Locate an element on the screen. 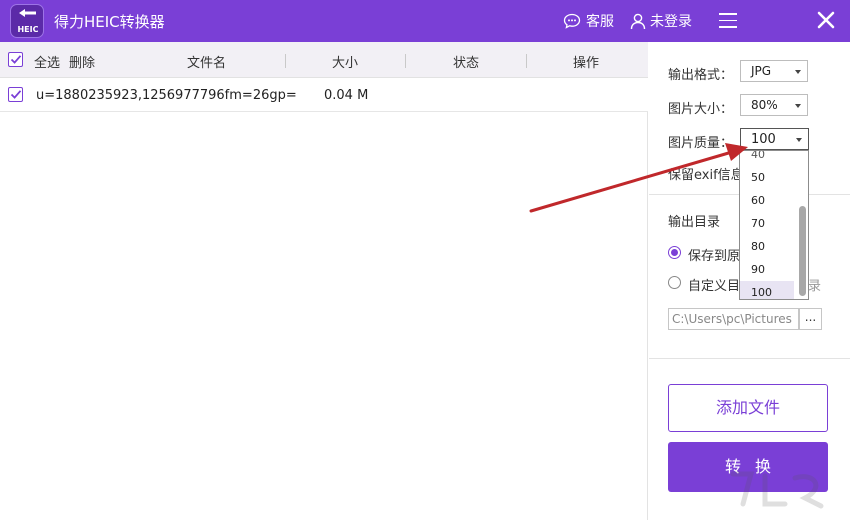  scrollbar-thumb is located at coordinates (802, 251).